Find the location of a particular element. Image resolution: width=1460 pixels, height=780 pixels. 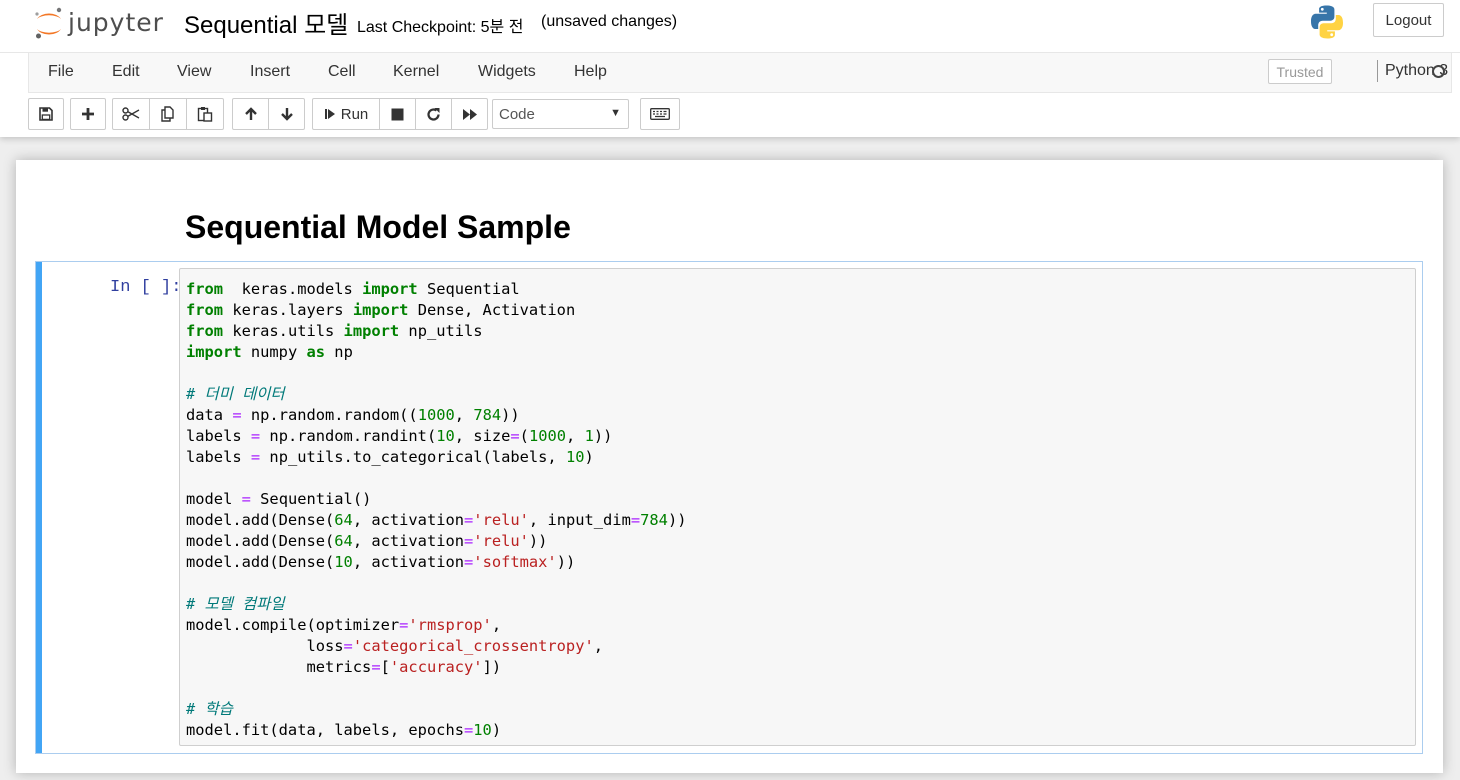

markdown-heading: Sequential Model Sample is located at coordinates (378, 227).